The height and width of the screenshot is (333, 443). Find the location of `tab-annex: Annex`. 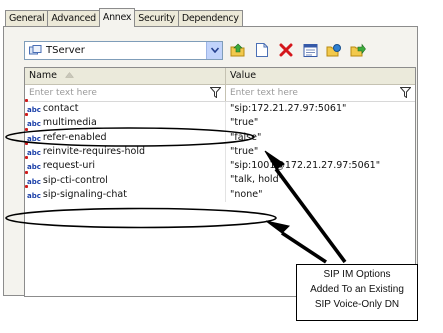

tab-annex: Annex is located at coordinates (117, 17).